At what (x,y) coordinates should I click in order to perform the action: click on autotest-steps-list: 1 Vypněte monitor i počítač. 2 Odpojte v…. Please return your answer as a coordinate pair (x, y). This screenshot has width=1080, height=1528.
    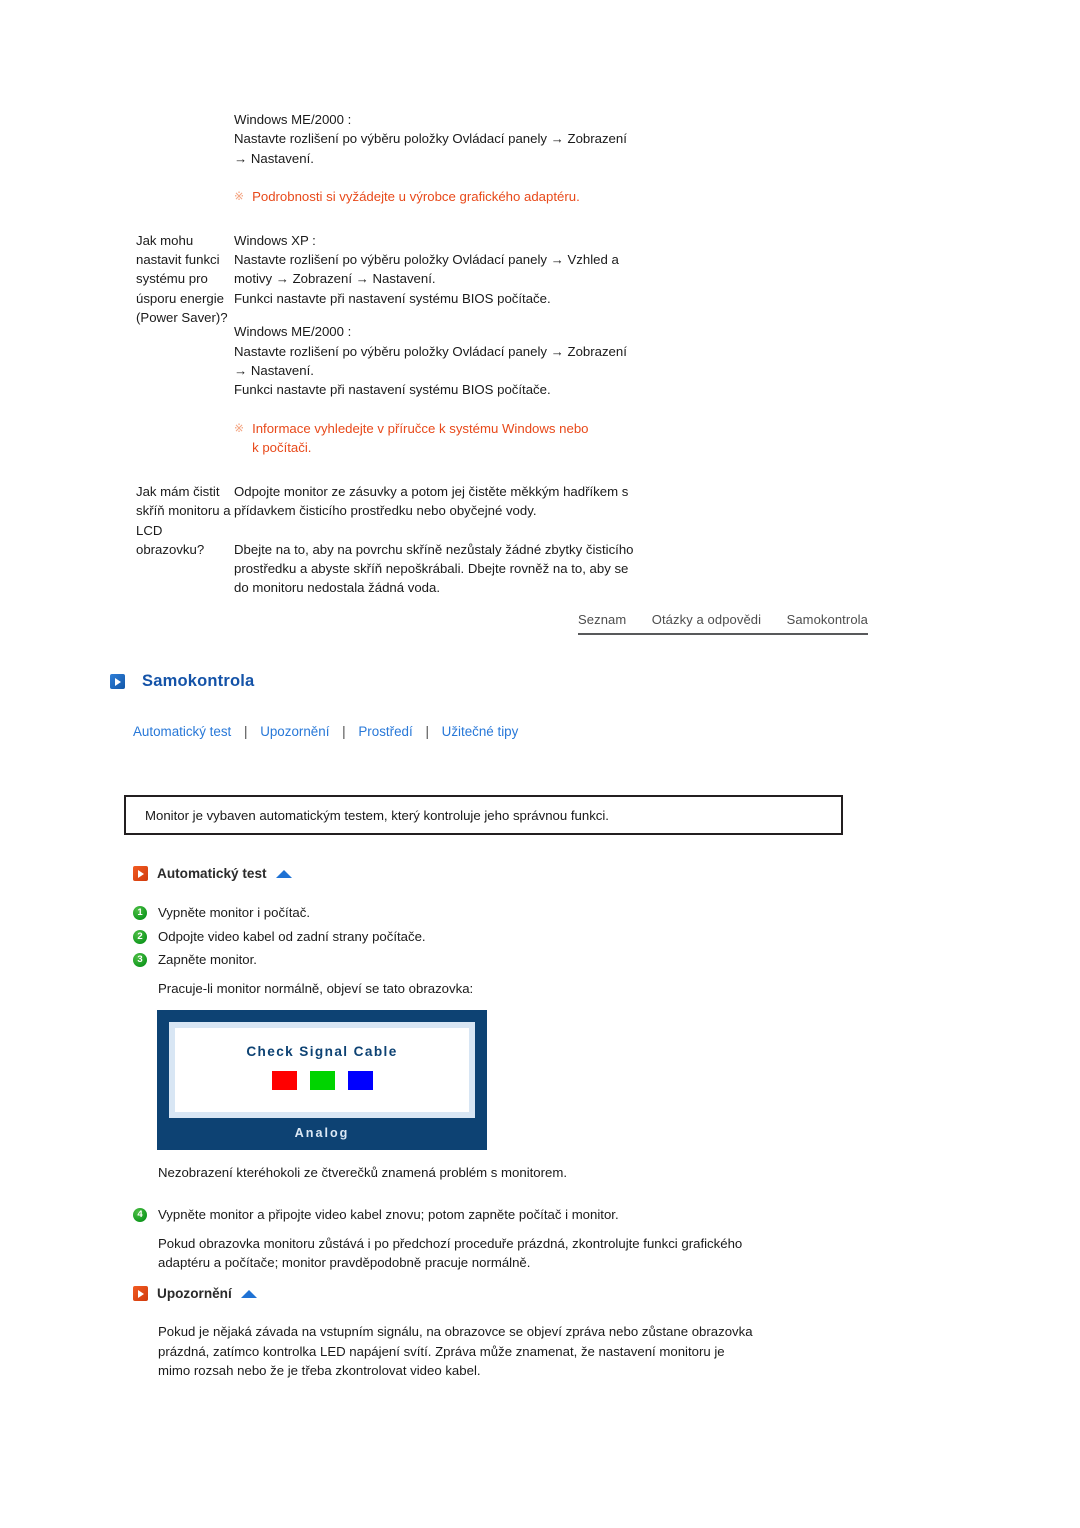
    Looking at the image, I should click on (493, 950).